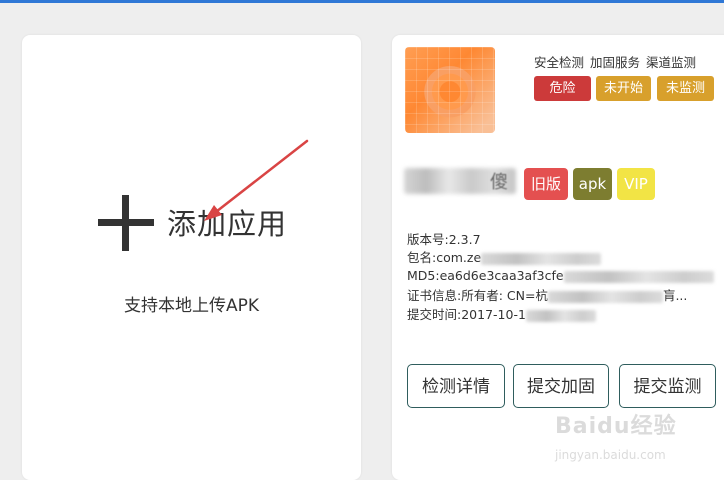  I want to click on info-submit-time-text: 提交时间:2017-10-1, so click(466, 314).